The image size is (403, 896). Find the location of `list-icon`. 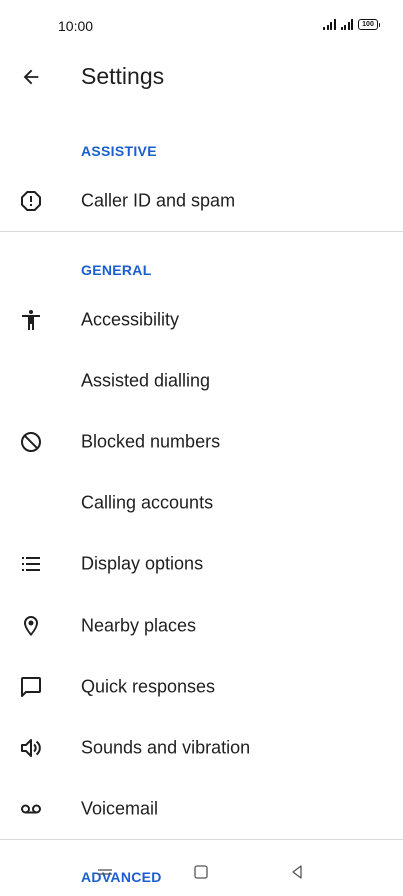

list-icon is located at coordinates (31, 564).